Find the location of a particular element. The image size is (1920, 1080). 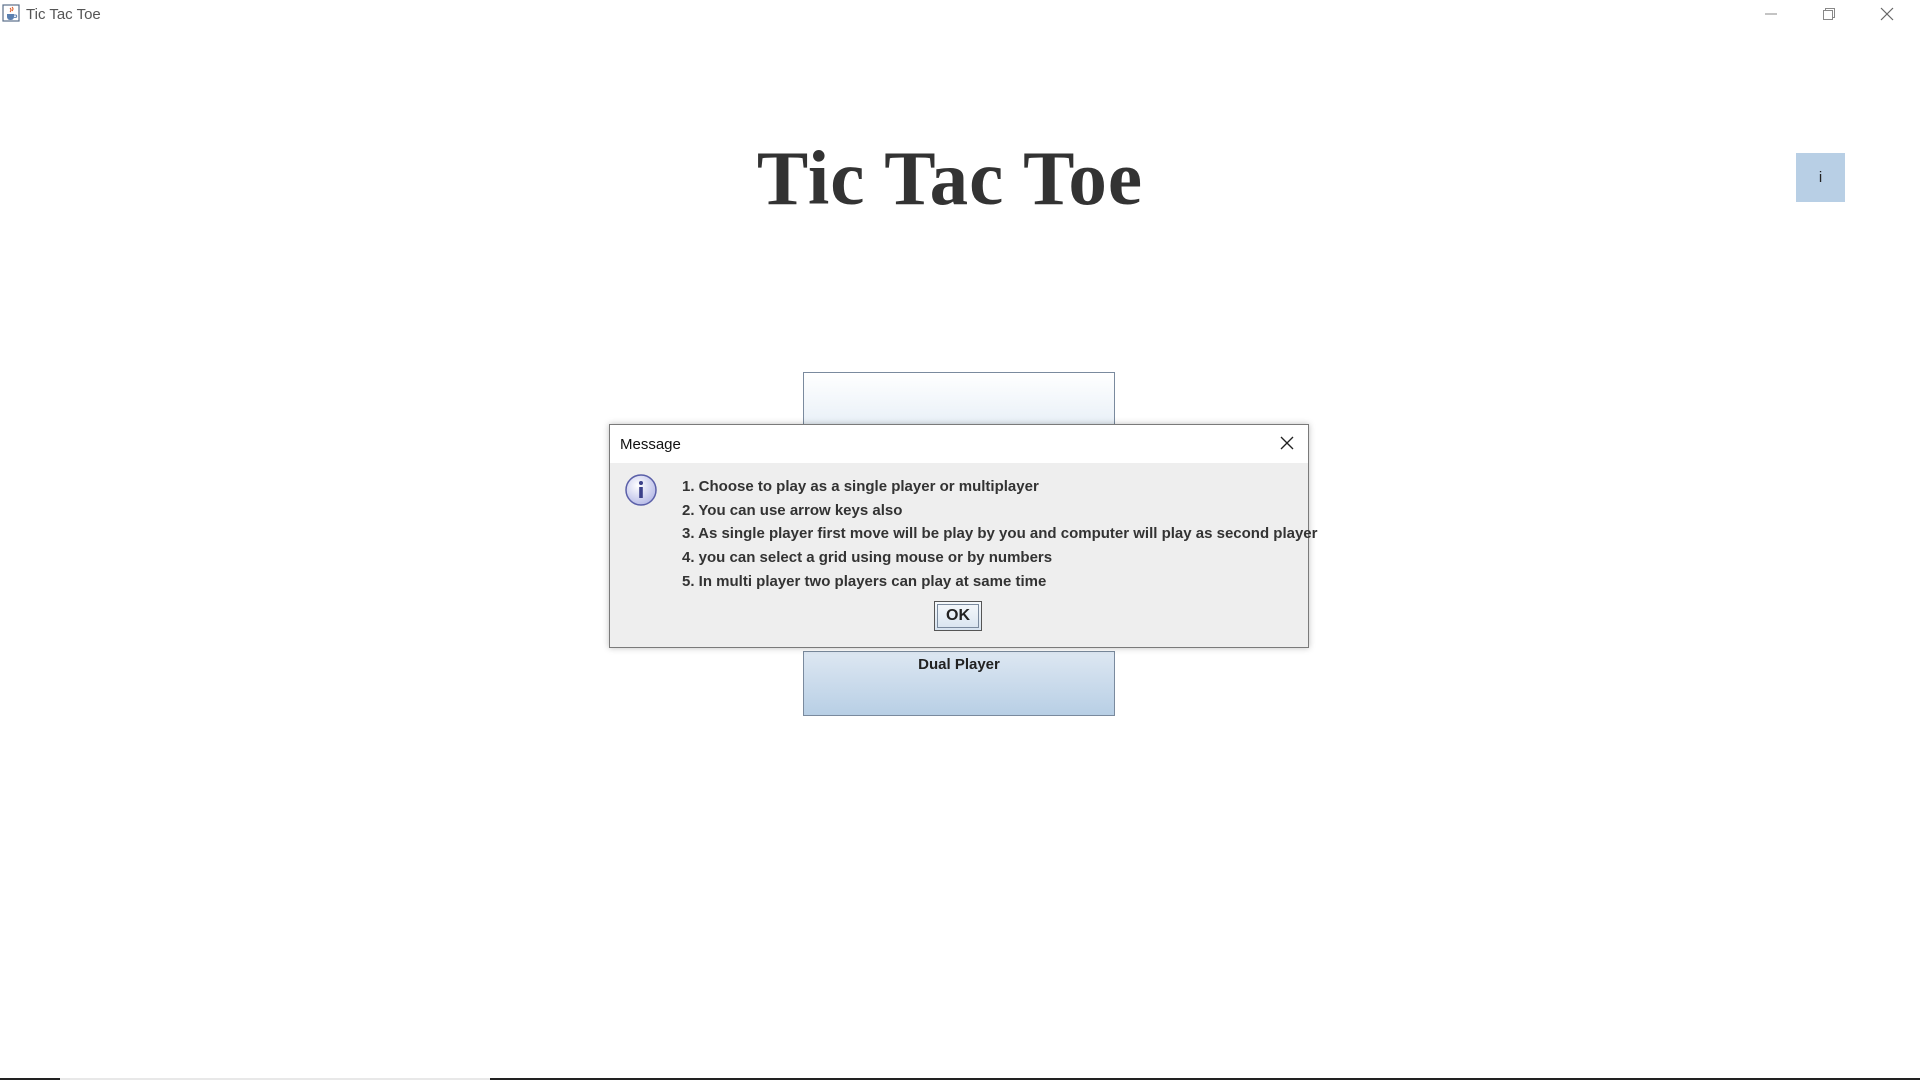

minimize-icon is located at coordinates (1771, 14).